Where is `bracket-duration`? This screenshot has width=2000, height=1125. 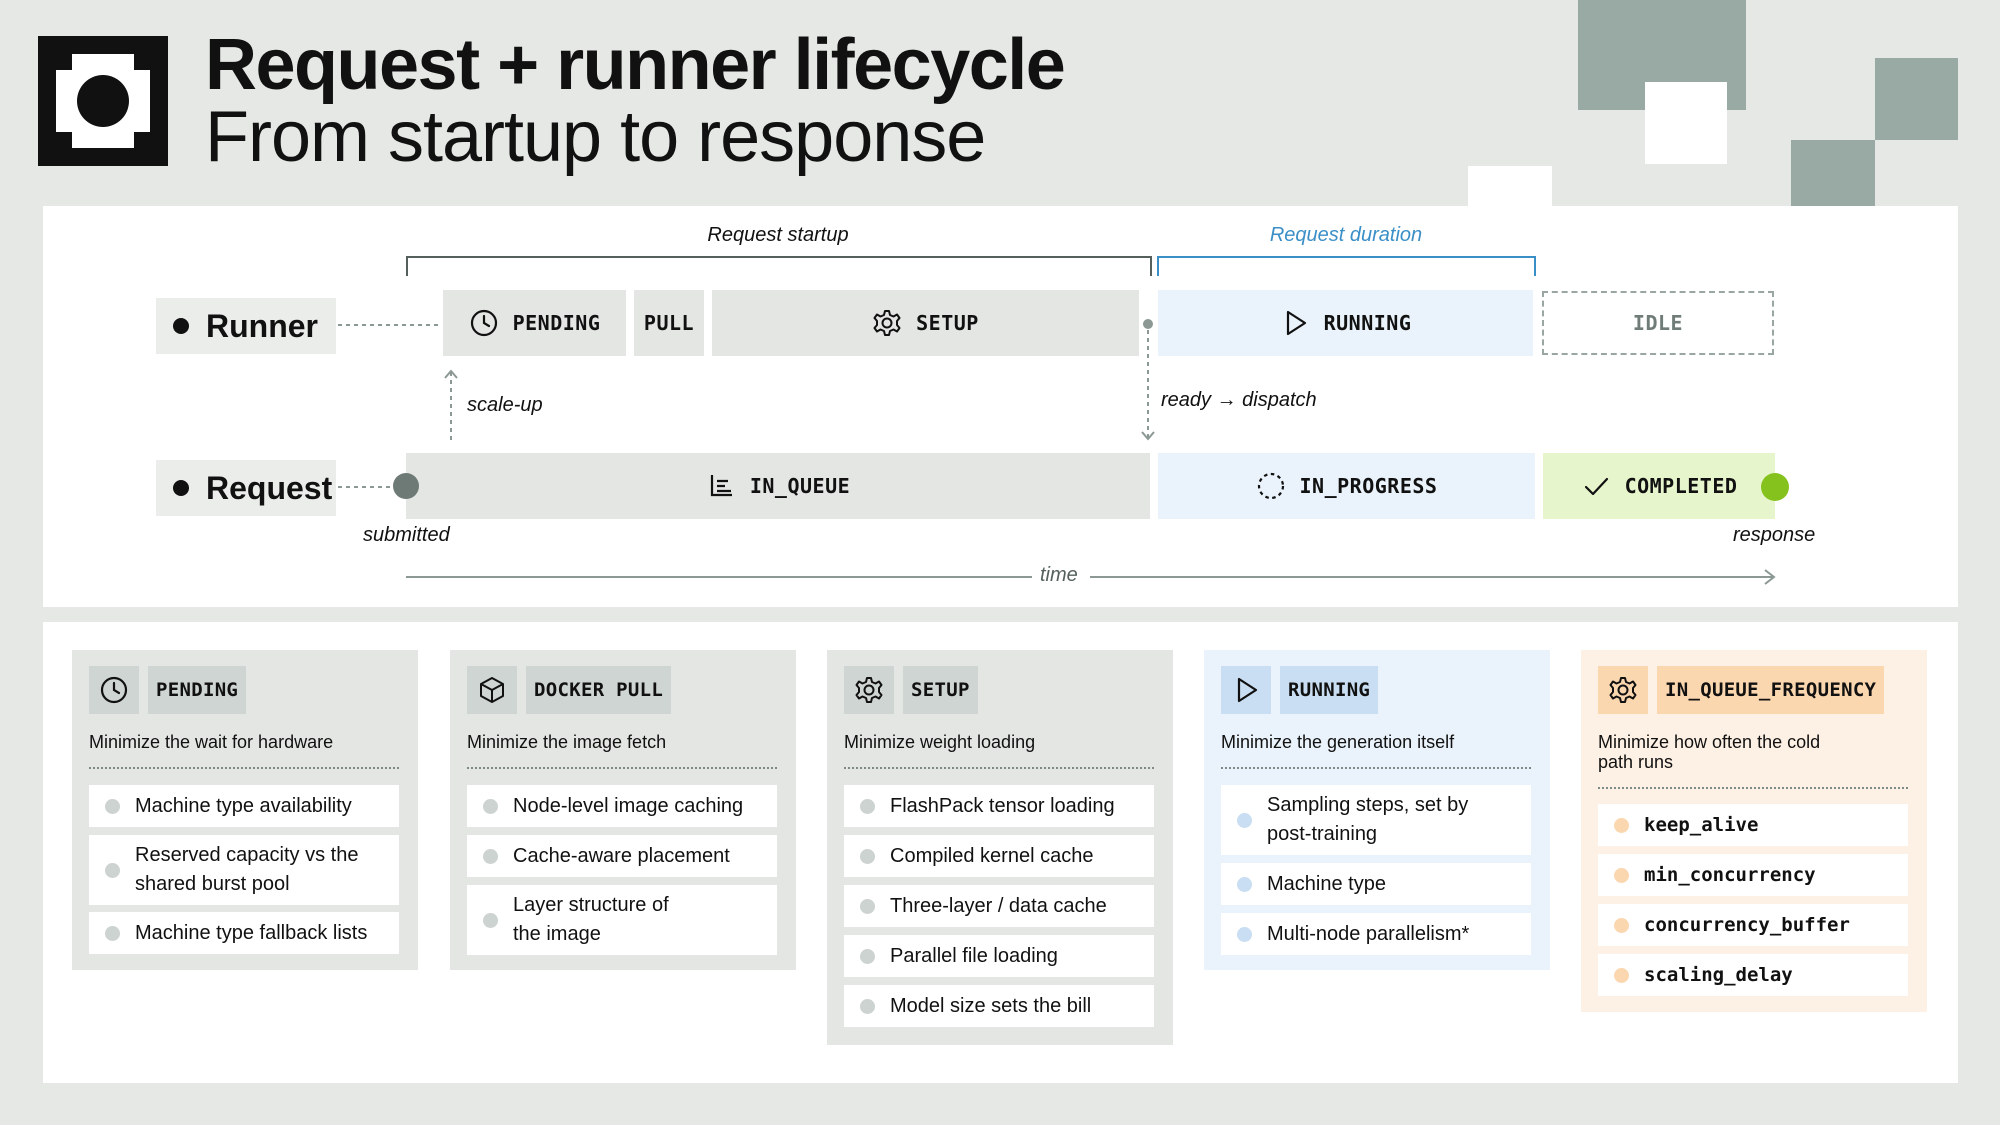 bracket-duration is located at coordinates (1346, 266).